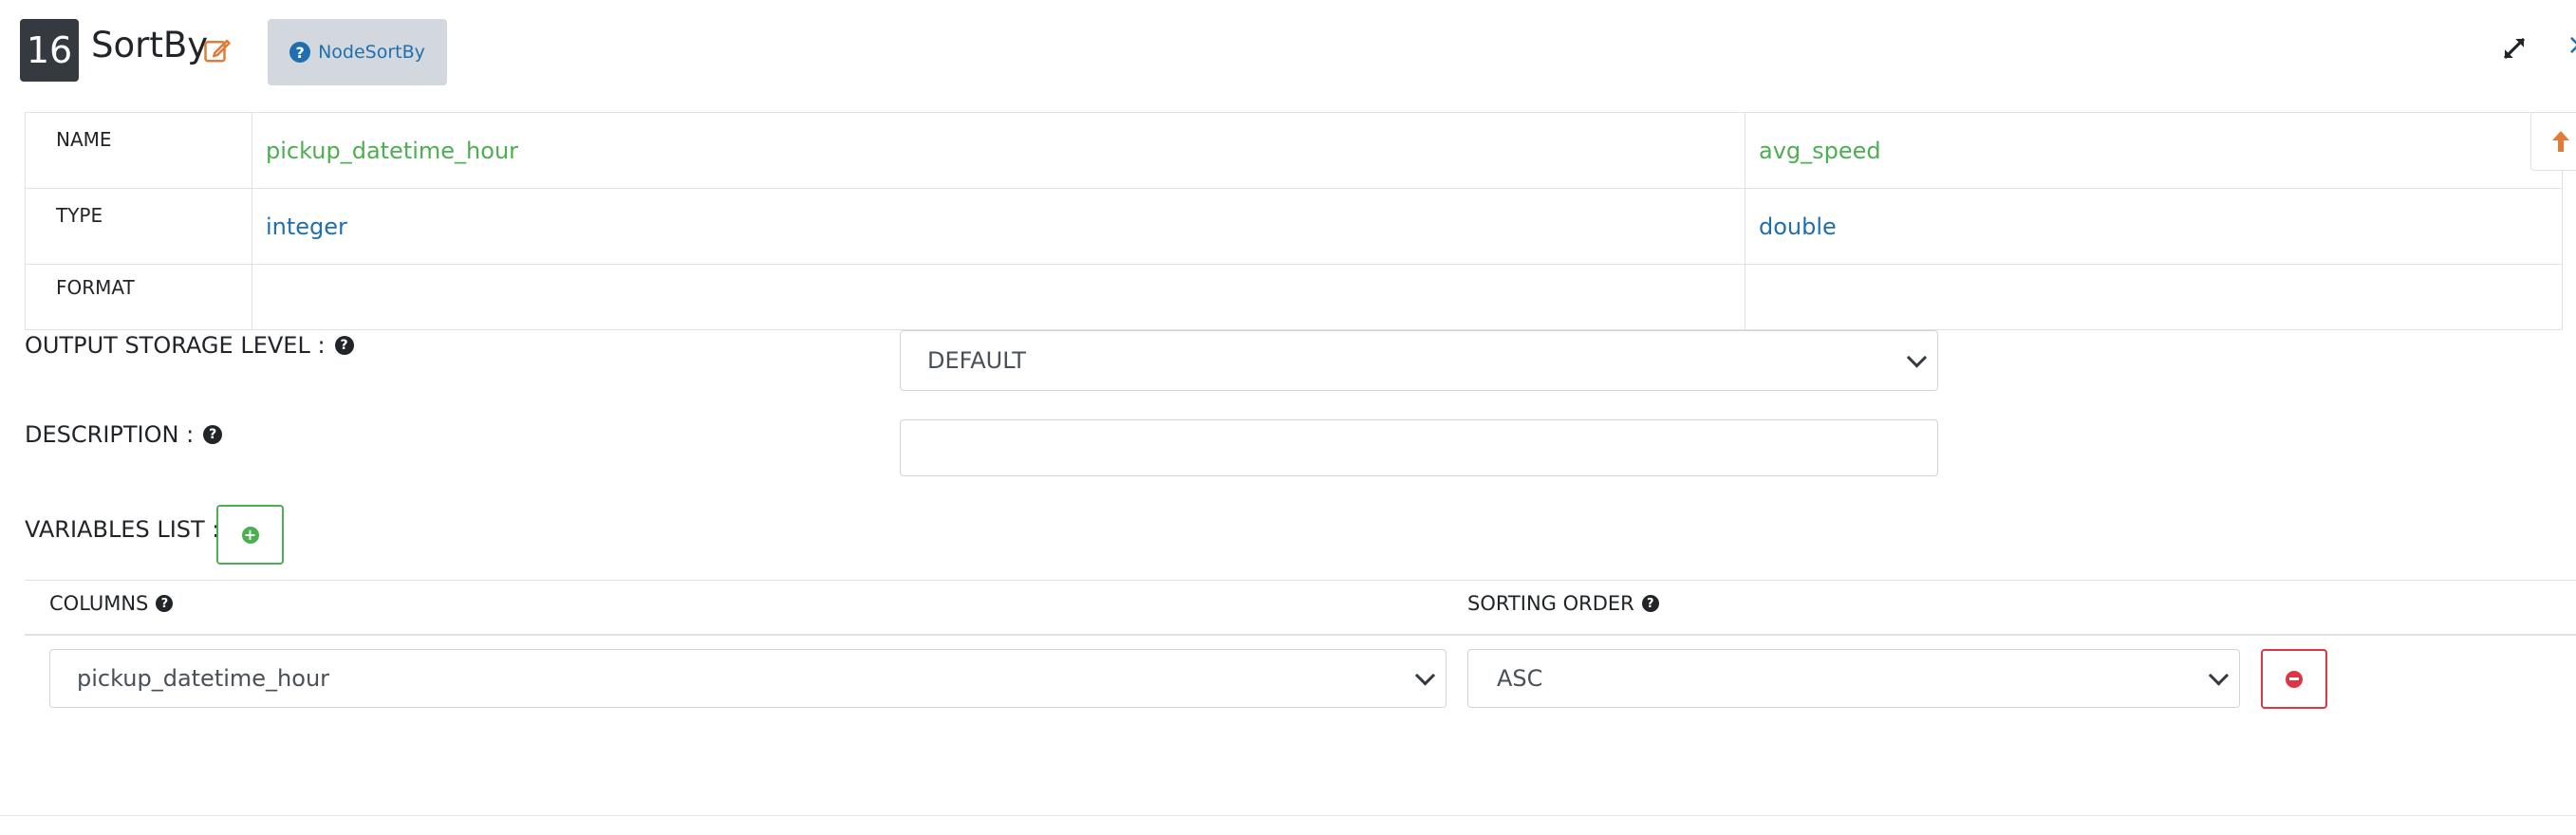  What do you see at coordinates (110, 435) in the screenshot?
I see `description-label-text: DESCRIPTION :` at bounding box center [110, 435].